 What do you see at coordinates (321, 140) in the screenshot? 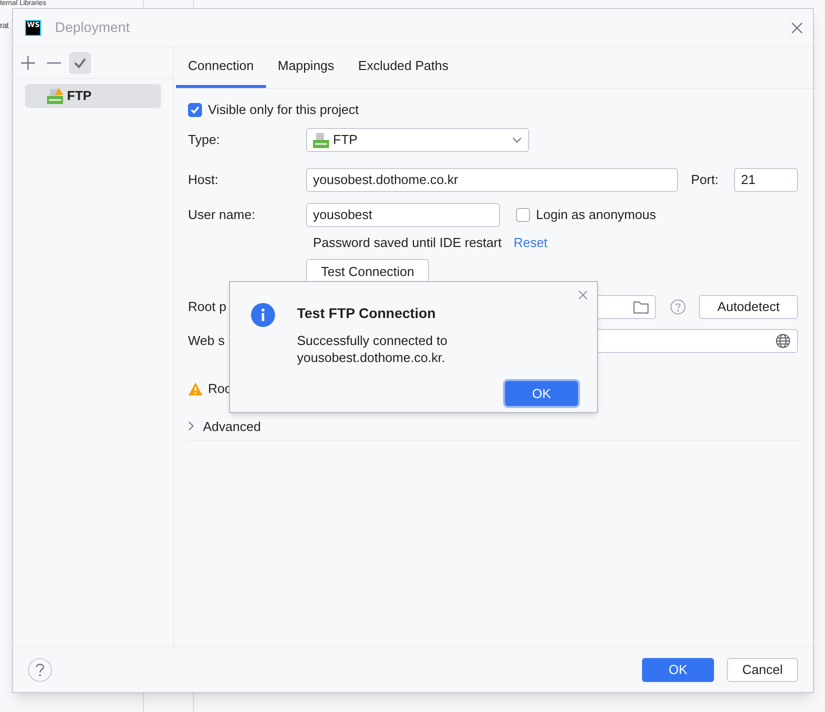
I see `ftp-icon` at bounding box center [321, 140].